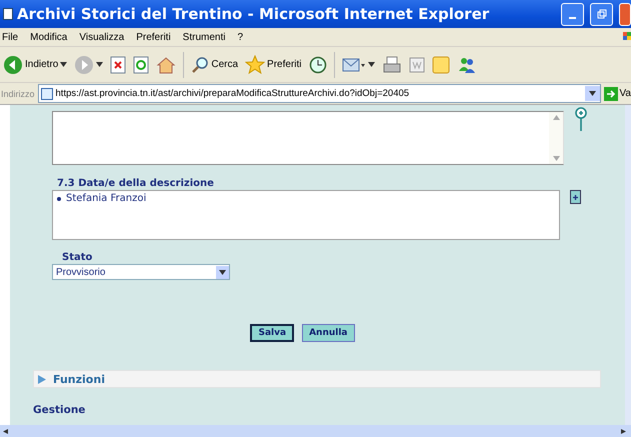 Image resolution: width=631 pixels, height=437 pixels. Describe the element at coordinates (141, 65) in the screenshot. I see `refresh-icon` at that location.